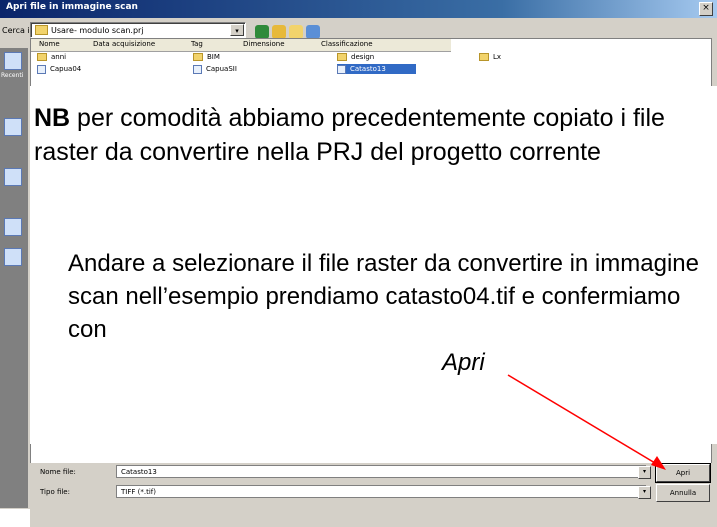 The height and width of the screenshot is (527, 717). Describe the element at coordinates (683, 473) in the screenshot. I see `open-button: Apri` at that location.